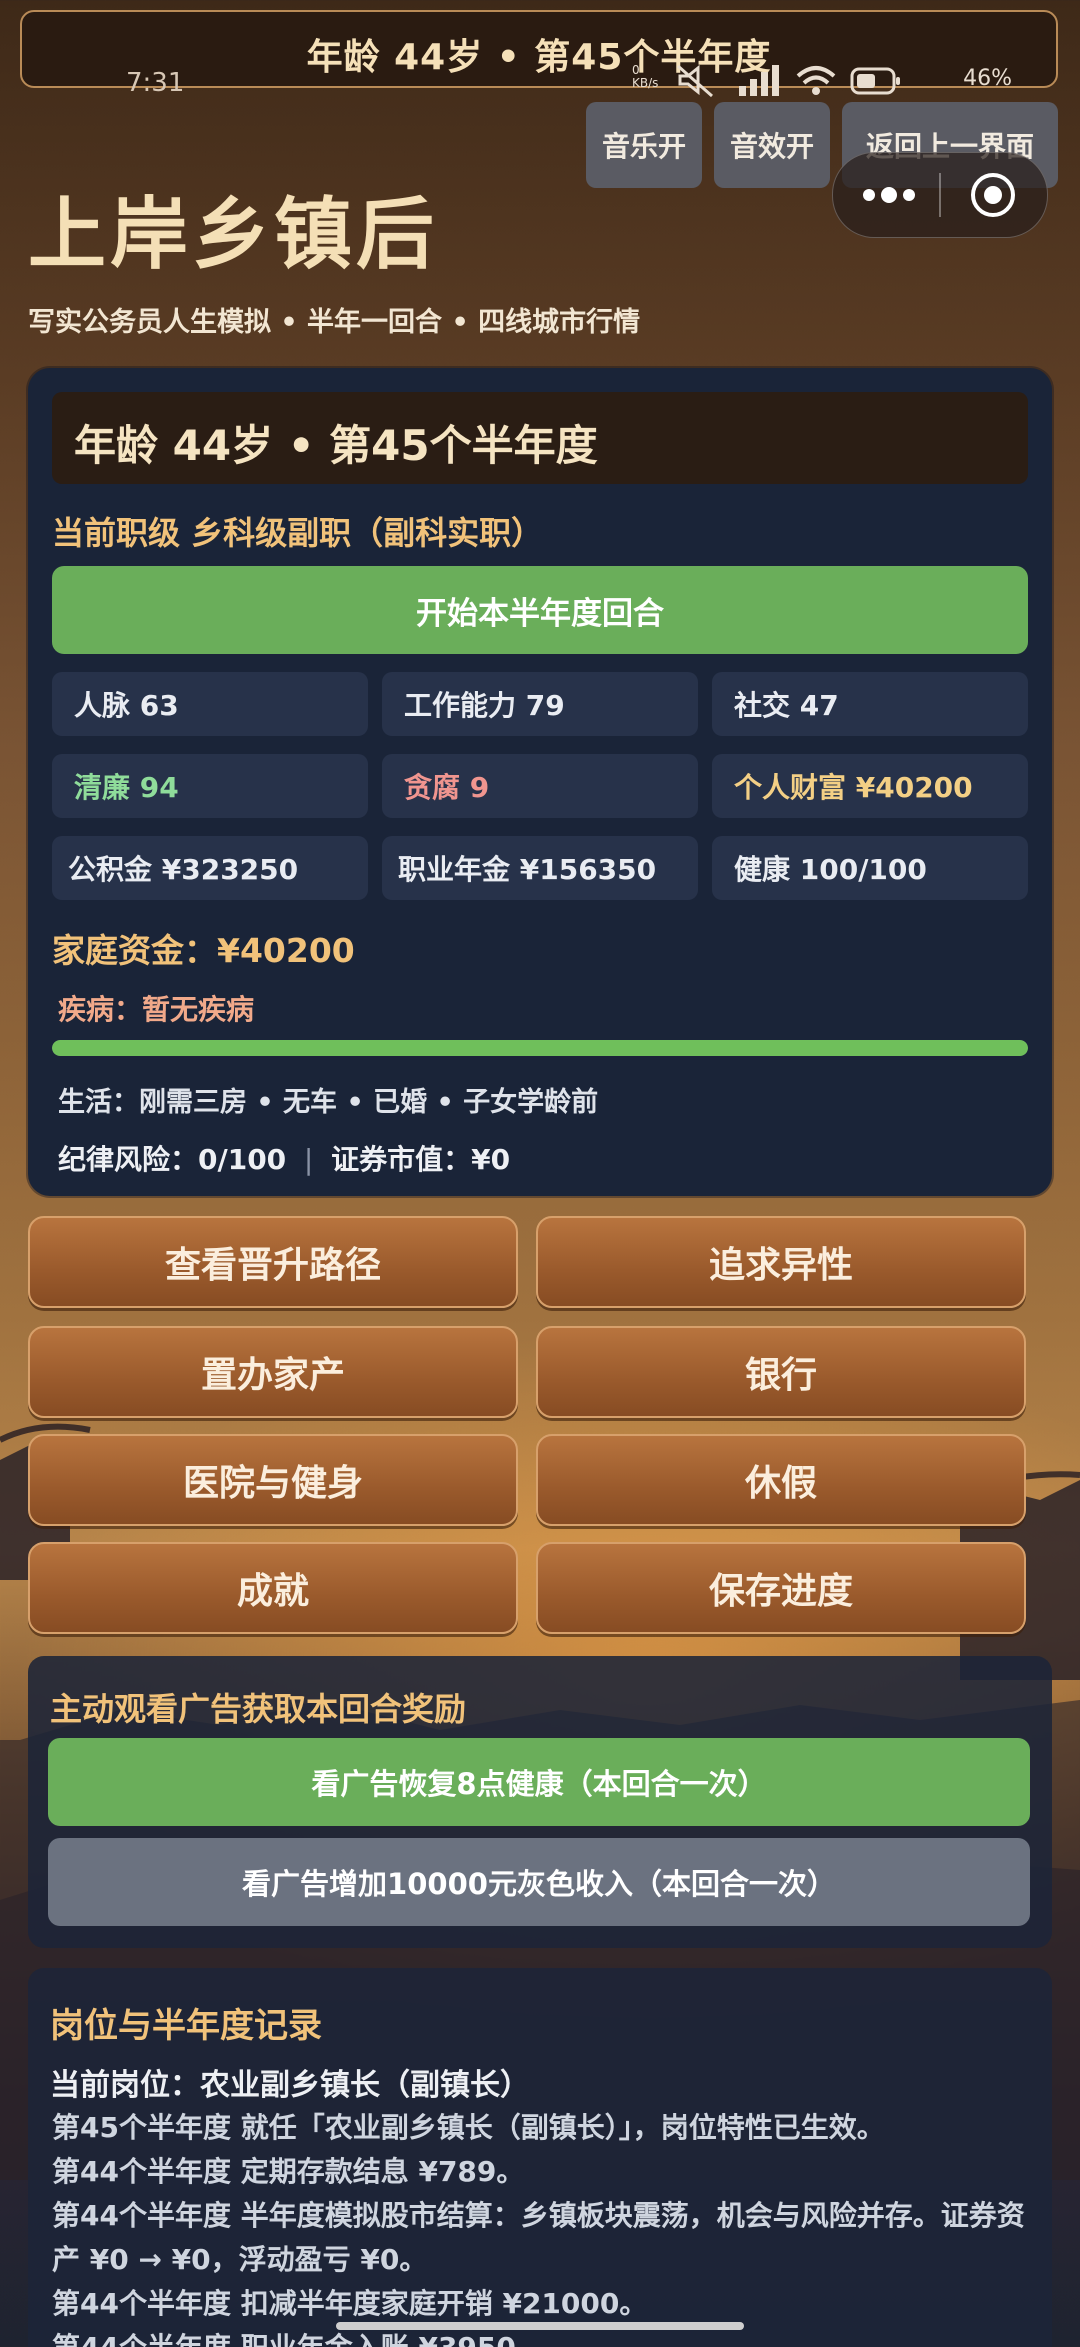 The image size is (1080, 2347). What do you see at coordinates (203, 950) in the screenshot?
I see `family-money: 家庭资金：¥40200` at bounding box center [203, 950].